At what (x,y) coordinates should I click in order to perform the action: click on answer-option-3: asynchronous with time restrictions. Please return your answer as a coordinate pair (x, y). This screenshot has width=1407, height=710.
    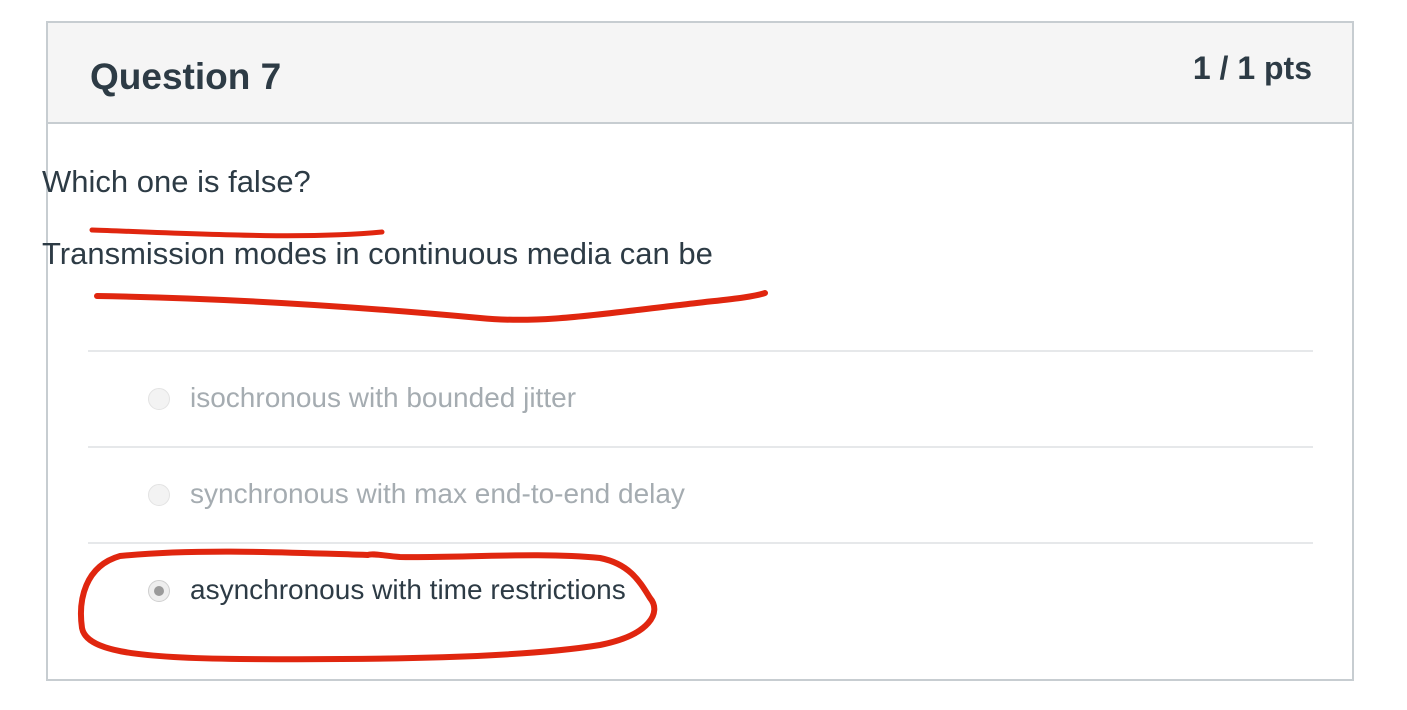
    Looking at the image, I should click on (700, 590).